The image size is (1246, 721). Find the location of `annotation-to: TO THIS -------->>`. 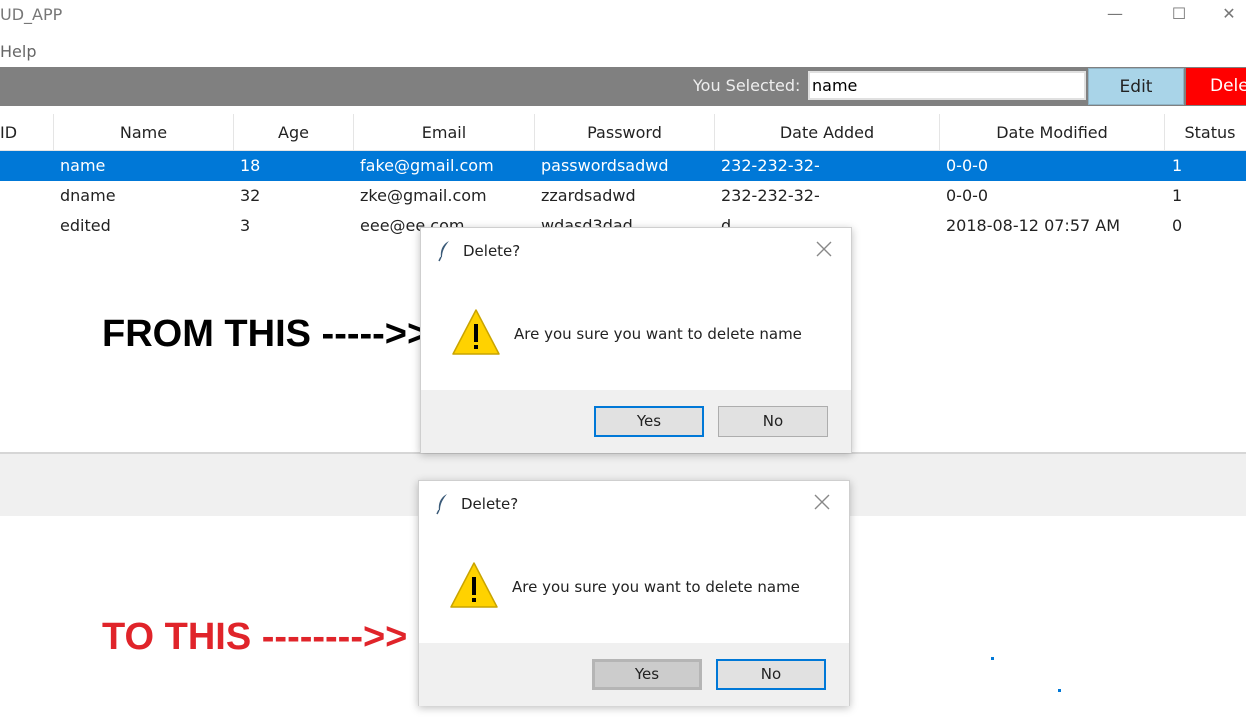

annotation-to: TO THIS -------->> is located at coordinates (255, 637).